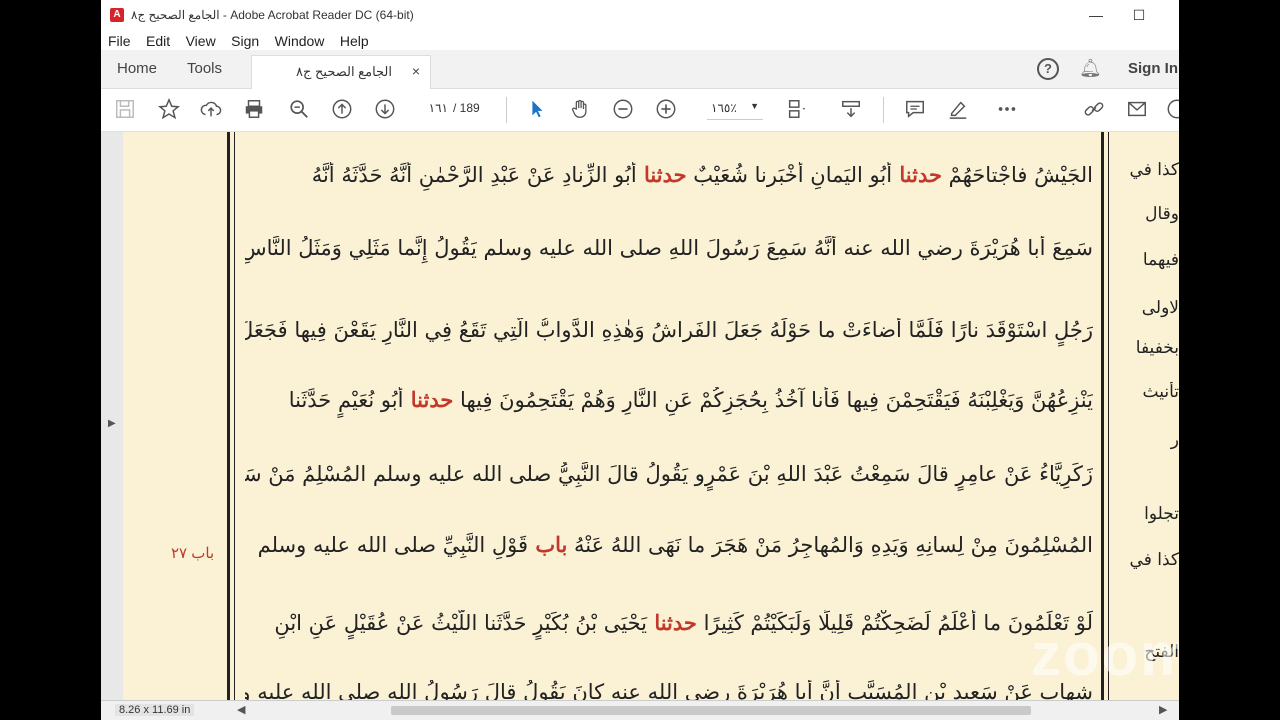 This screenshot has width=1280, height=720. What do you see at coordinates (254, 110) in the screenshot?
I see `print-icon` at bounding box center [254, 110].